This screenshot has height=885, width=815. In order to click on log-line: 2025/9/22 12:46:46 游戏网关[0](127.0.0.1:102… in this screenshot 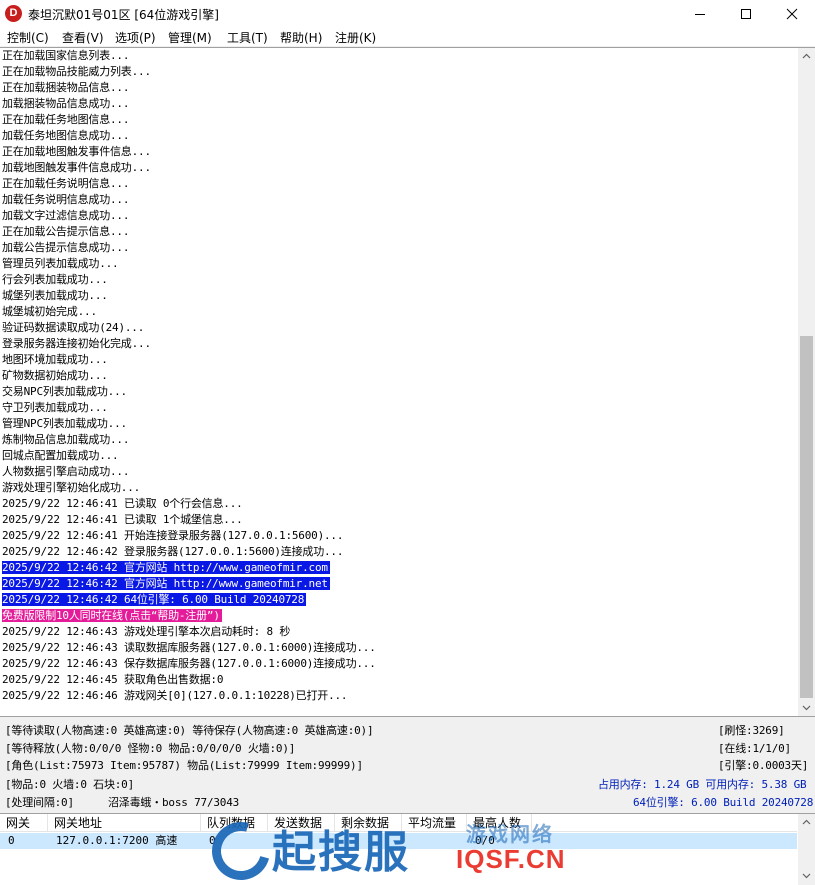, I will do `click(399, 696)`.